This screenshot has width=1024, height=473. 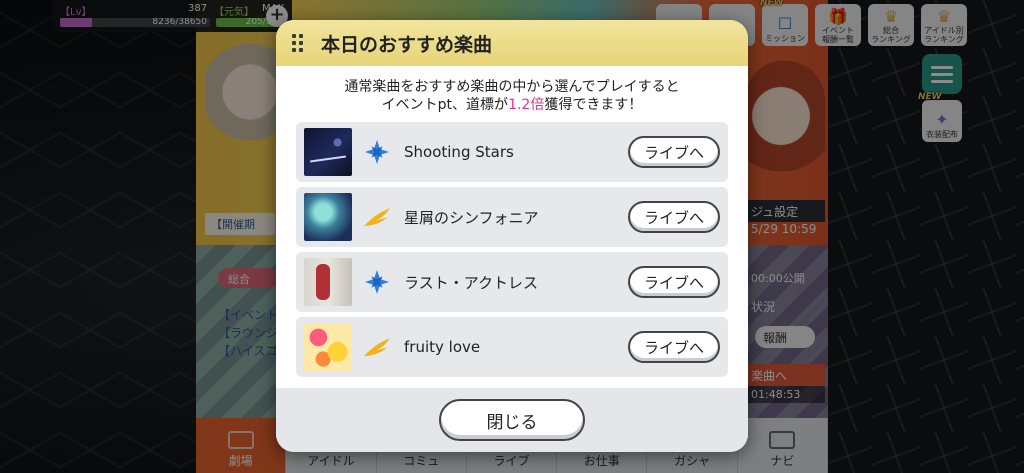 What do you see at coordinates (471, 282) in the screenshot?
I see `song-title: ラスト・アクトレス` at bounding box center [471, 282].